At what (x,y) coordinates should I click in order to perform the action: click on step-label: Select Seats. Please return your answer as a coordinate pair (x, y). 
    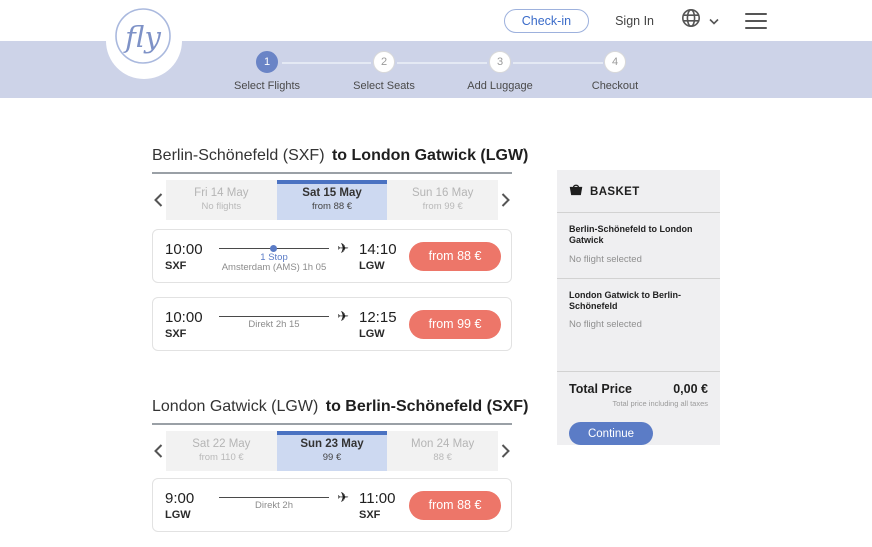
    Looking at the image, I should click on (384, 86).